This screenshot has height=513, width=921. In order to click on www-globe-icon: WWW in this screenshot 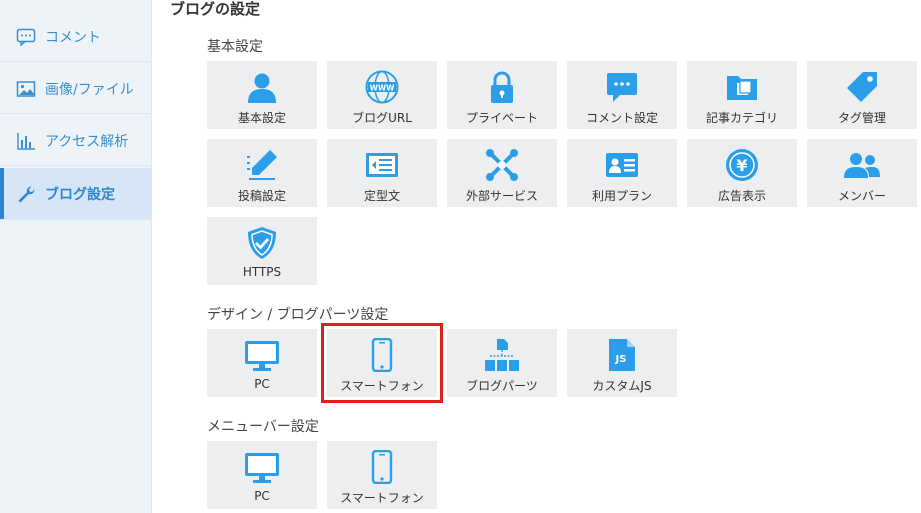, I will do `click(382, 87)`.